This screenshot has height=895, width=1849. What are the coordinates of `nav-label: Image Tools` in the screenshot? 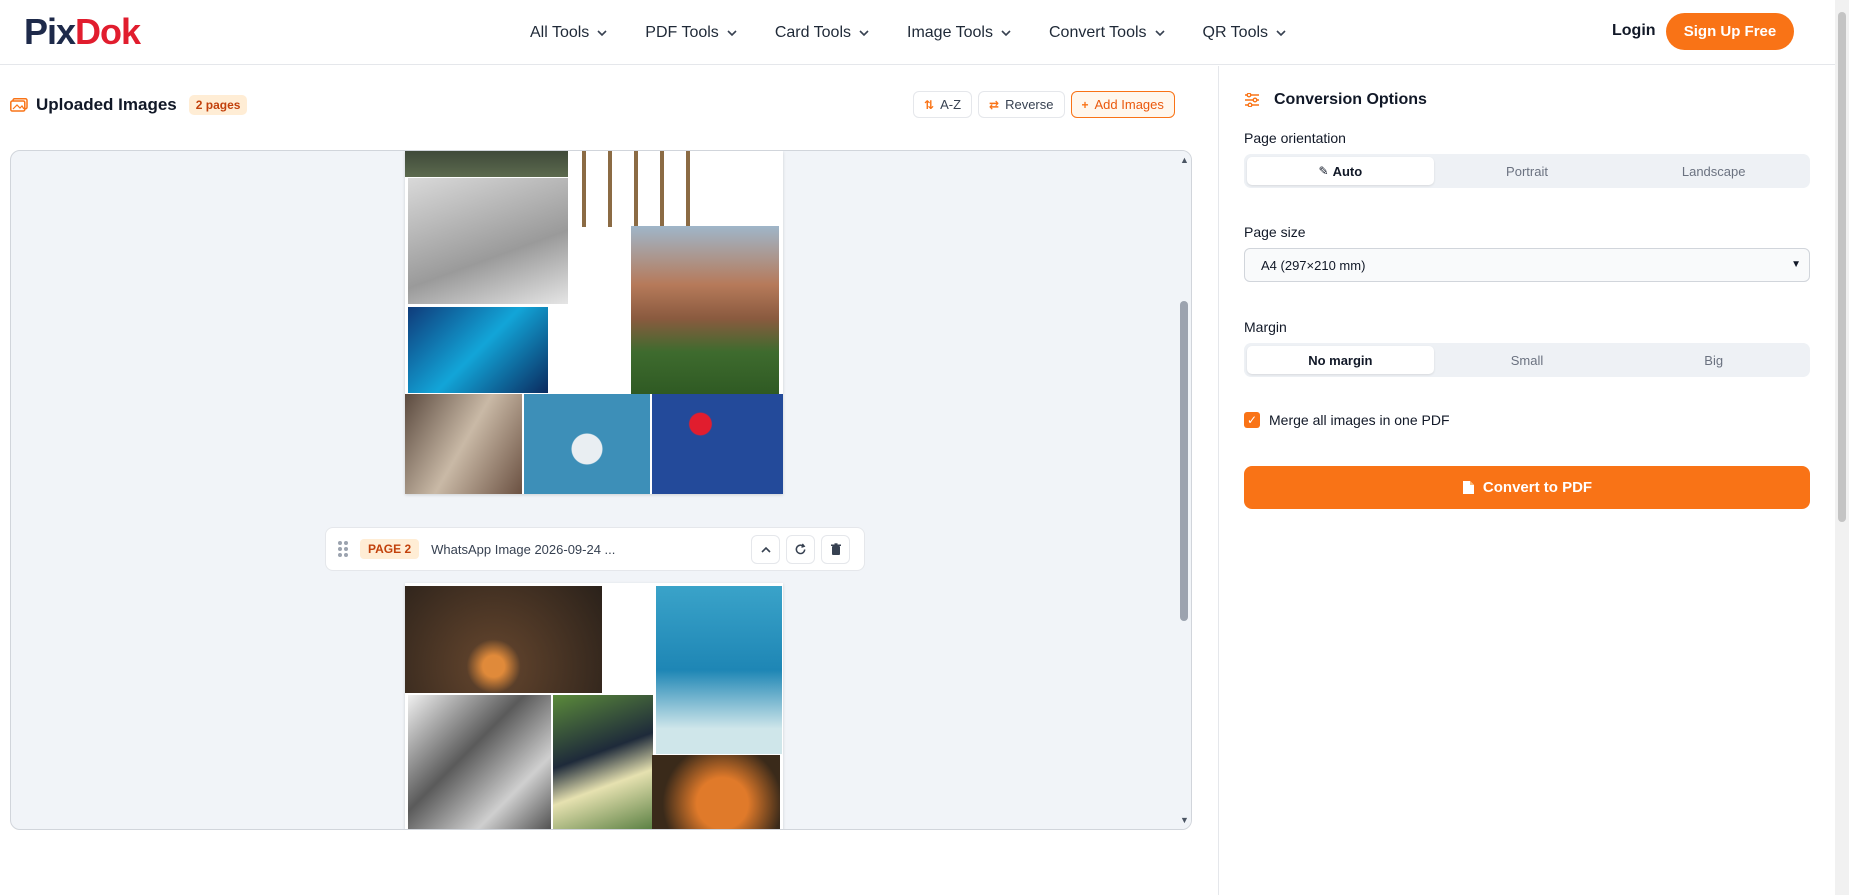 It's located at (950, 32).